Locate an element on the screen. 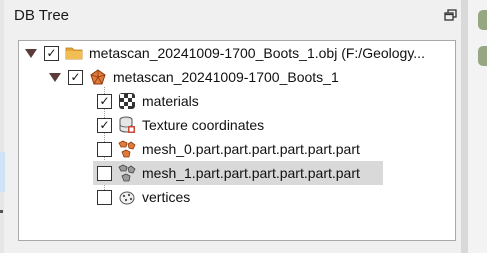 The image size is (487, 253). tree-item-mesh-1: mesh_1.part.part.part.part.part.part is located at coordinates (238, 173).